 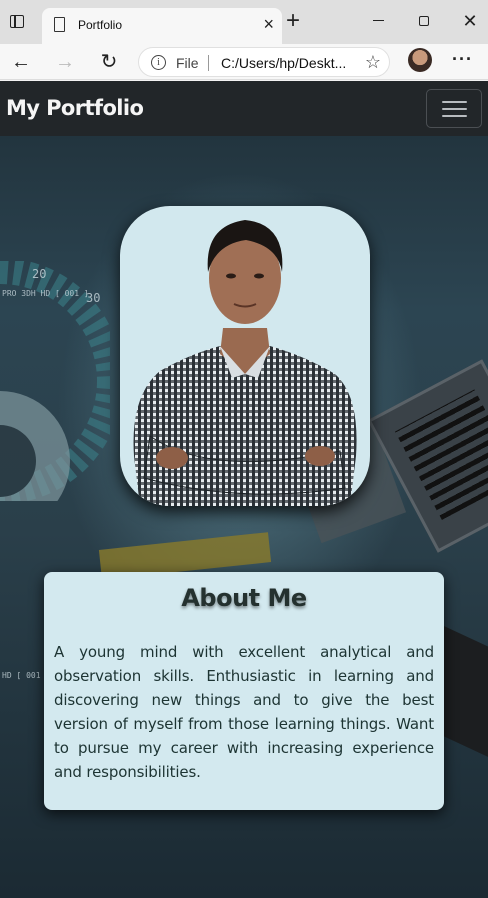 I want to click on background-label: 20, so click(x=39, y=274).